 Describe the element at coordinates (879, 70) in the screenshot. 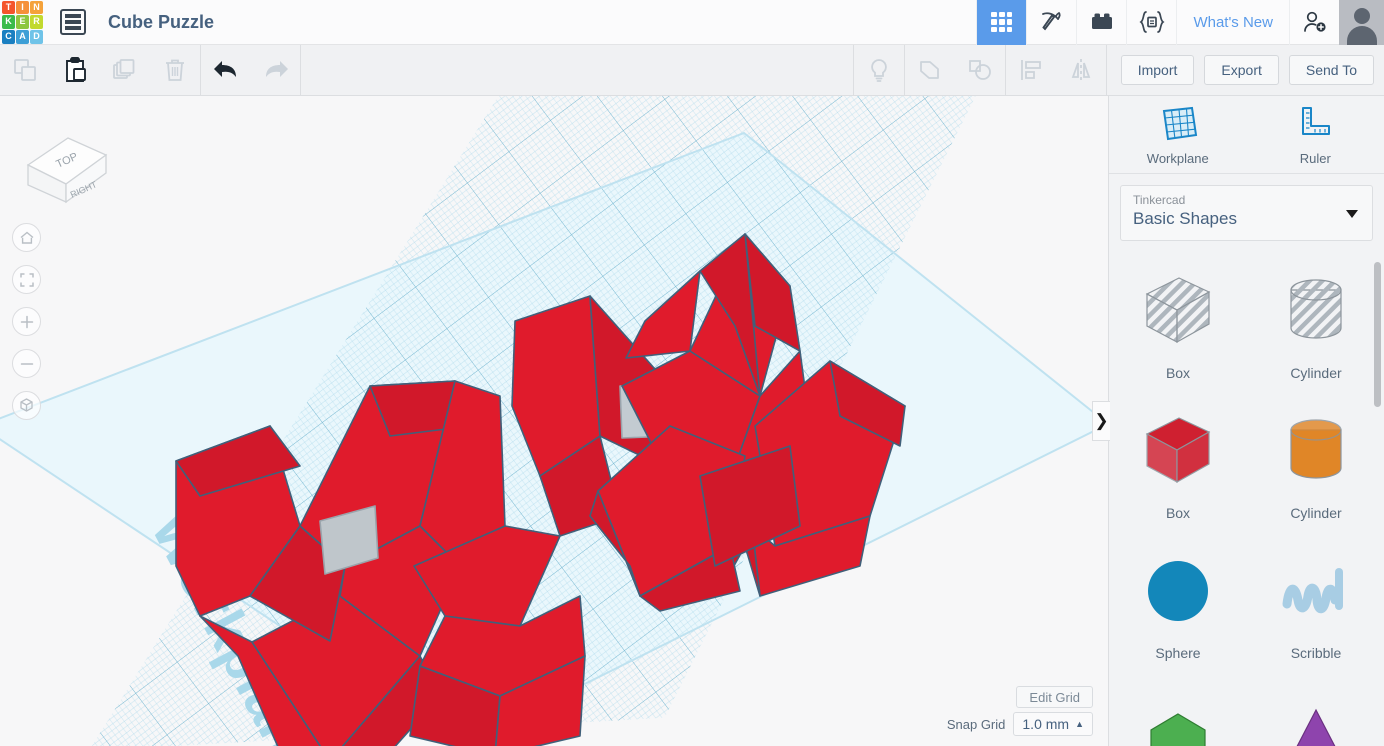

I see `lightbulb-hint-icon` at that location.